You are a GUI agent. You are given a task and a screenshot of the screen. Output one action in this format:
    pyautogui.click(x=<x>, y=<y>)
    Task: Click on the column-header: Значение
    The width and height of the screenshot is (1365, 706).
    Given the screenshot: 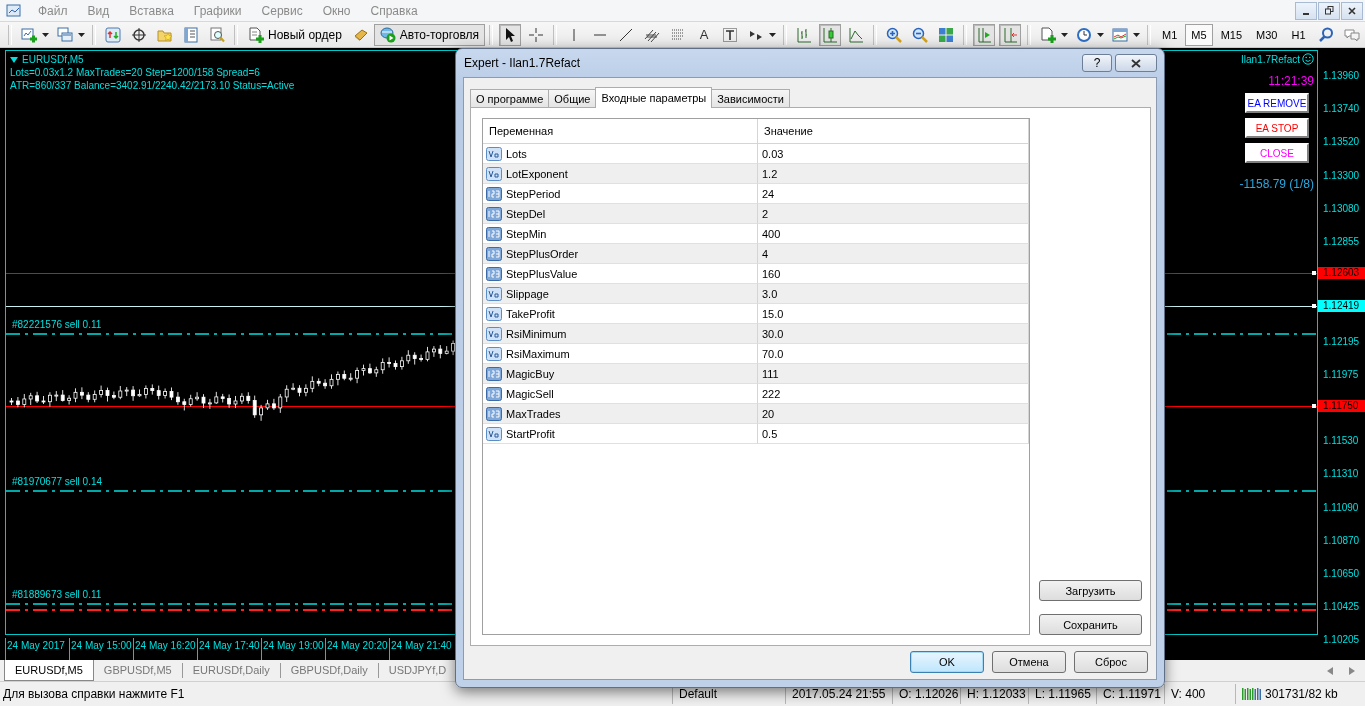 What is the action you would take?
    pyautogui.click(x=893, y=131)
    